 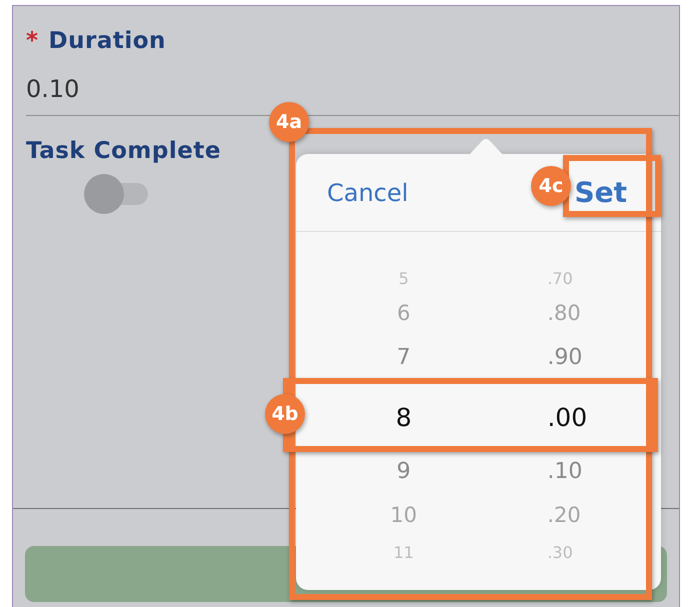 I want to click on picker-value: 6, so click(x=403, y=313).